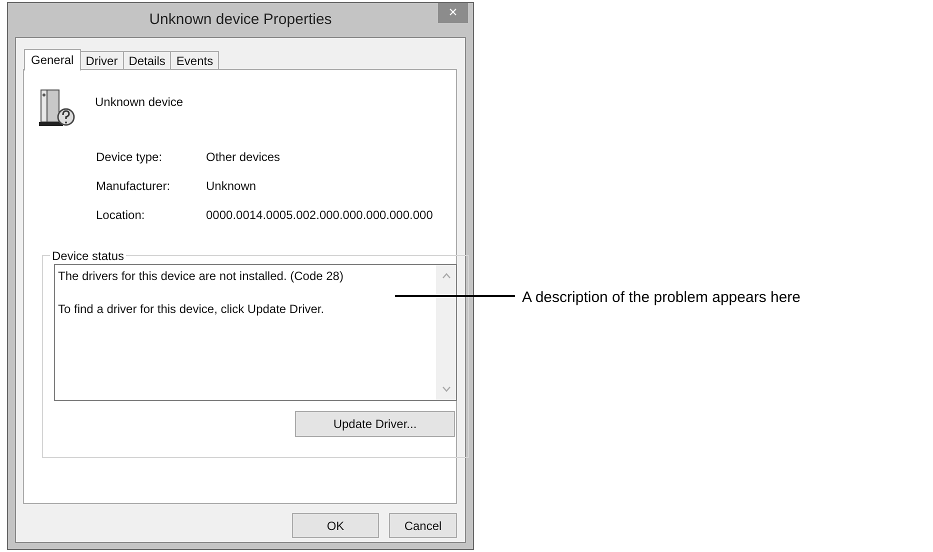 Image resolution: width=933 pixels, height=552 pixels. I want to click on property-value: Unknown, so click(231, 186).